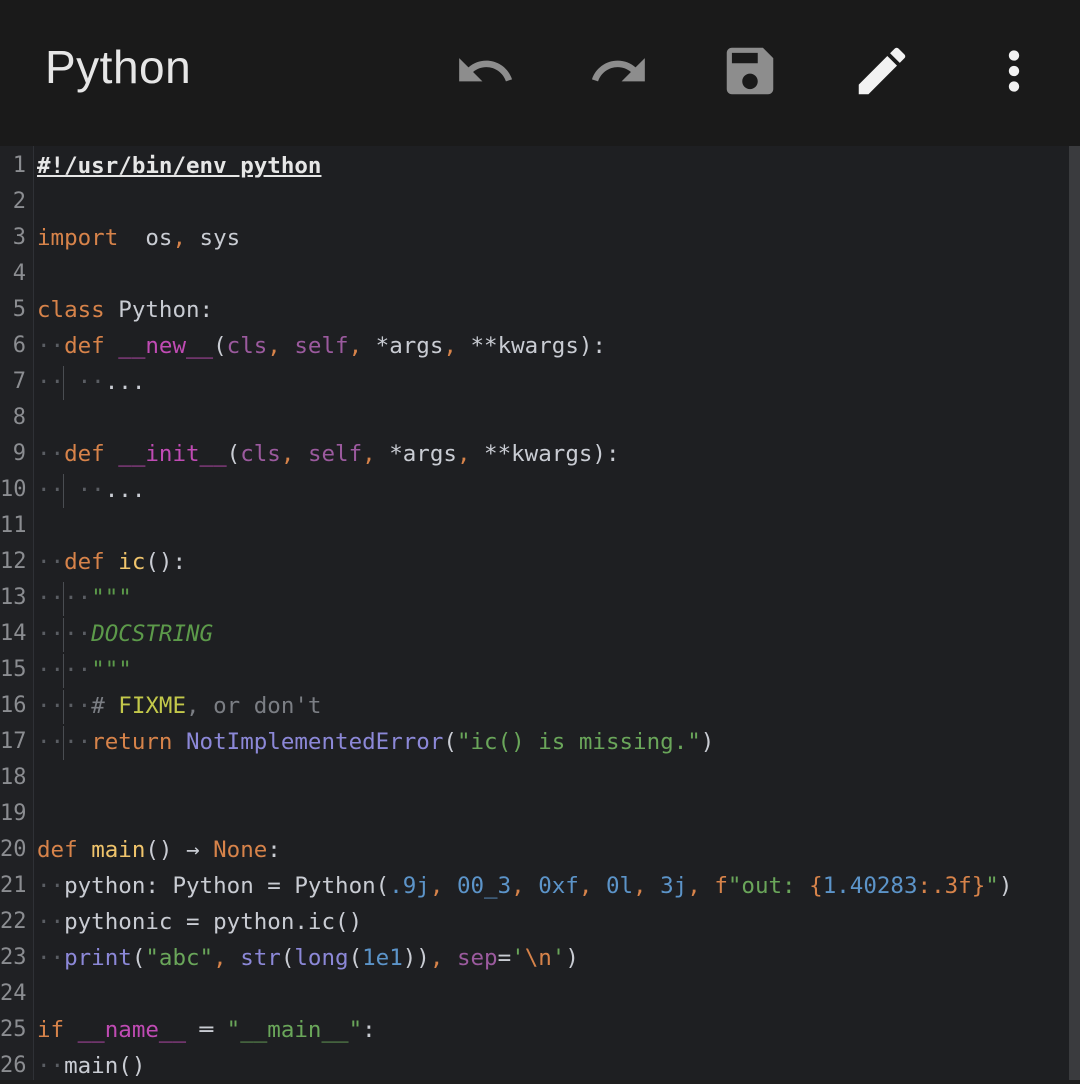  I want to click on code-line: 14 ····DOCSTRING, so click(534, 634).